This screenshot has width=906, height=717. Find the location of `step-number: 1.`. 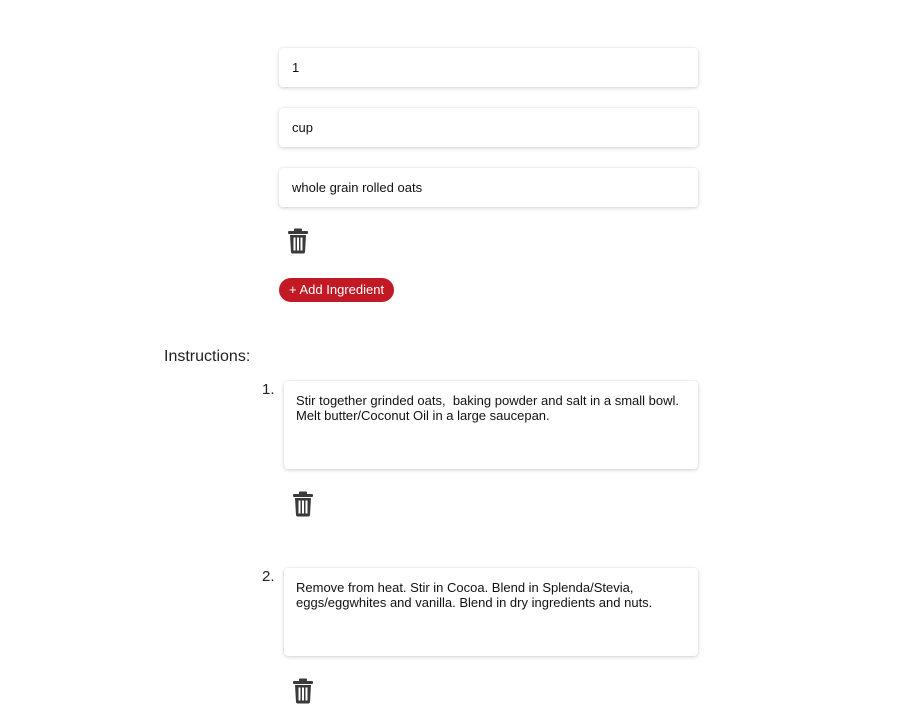

step-number: 1. is located at coordinates (268, 389).